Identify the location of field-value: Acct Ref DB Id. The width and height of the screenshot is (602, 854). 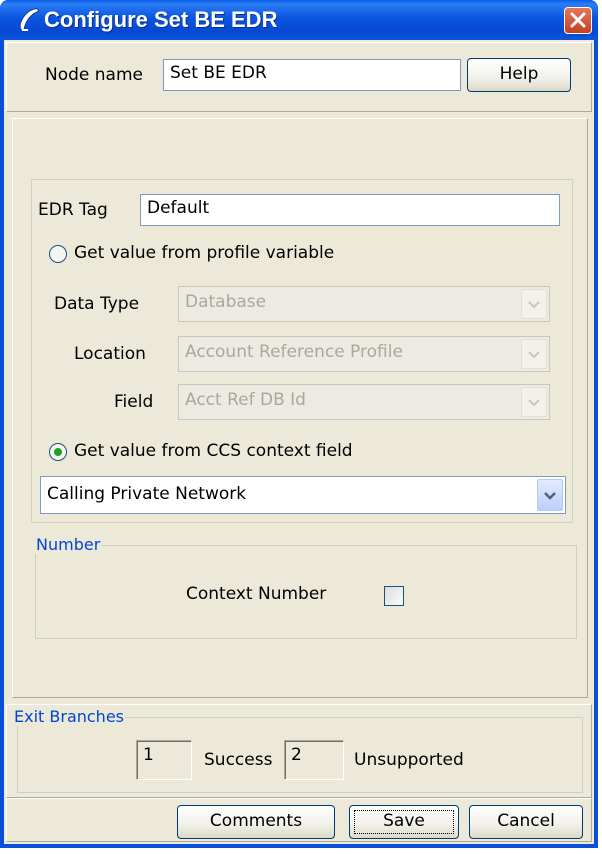
(245, 400).